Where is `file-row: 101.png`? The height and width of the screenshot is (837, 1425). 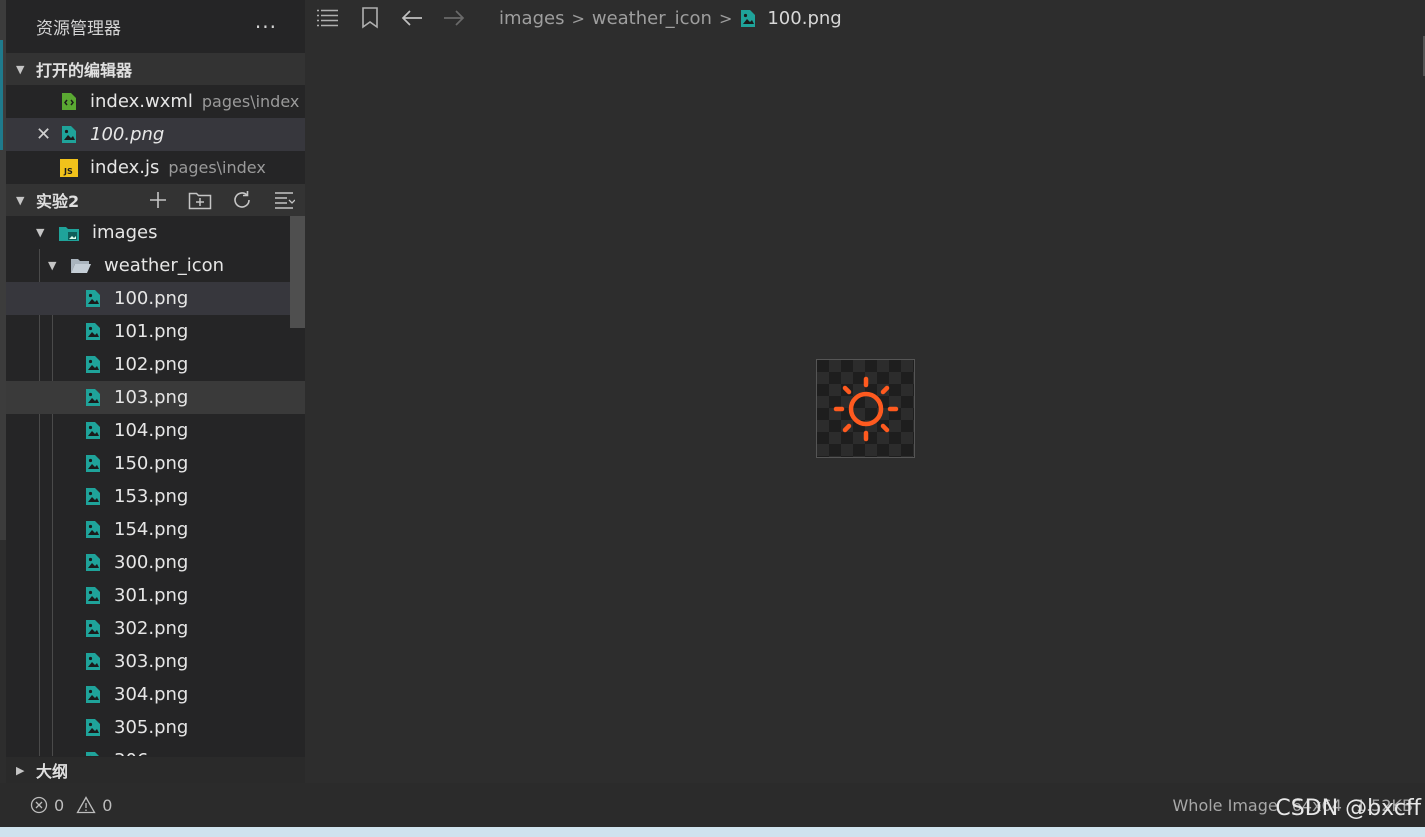
file-row: 101.png is located at coordinates (155, 331).